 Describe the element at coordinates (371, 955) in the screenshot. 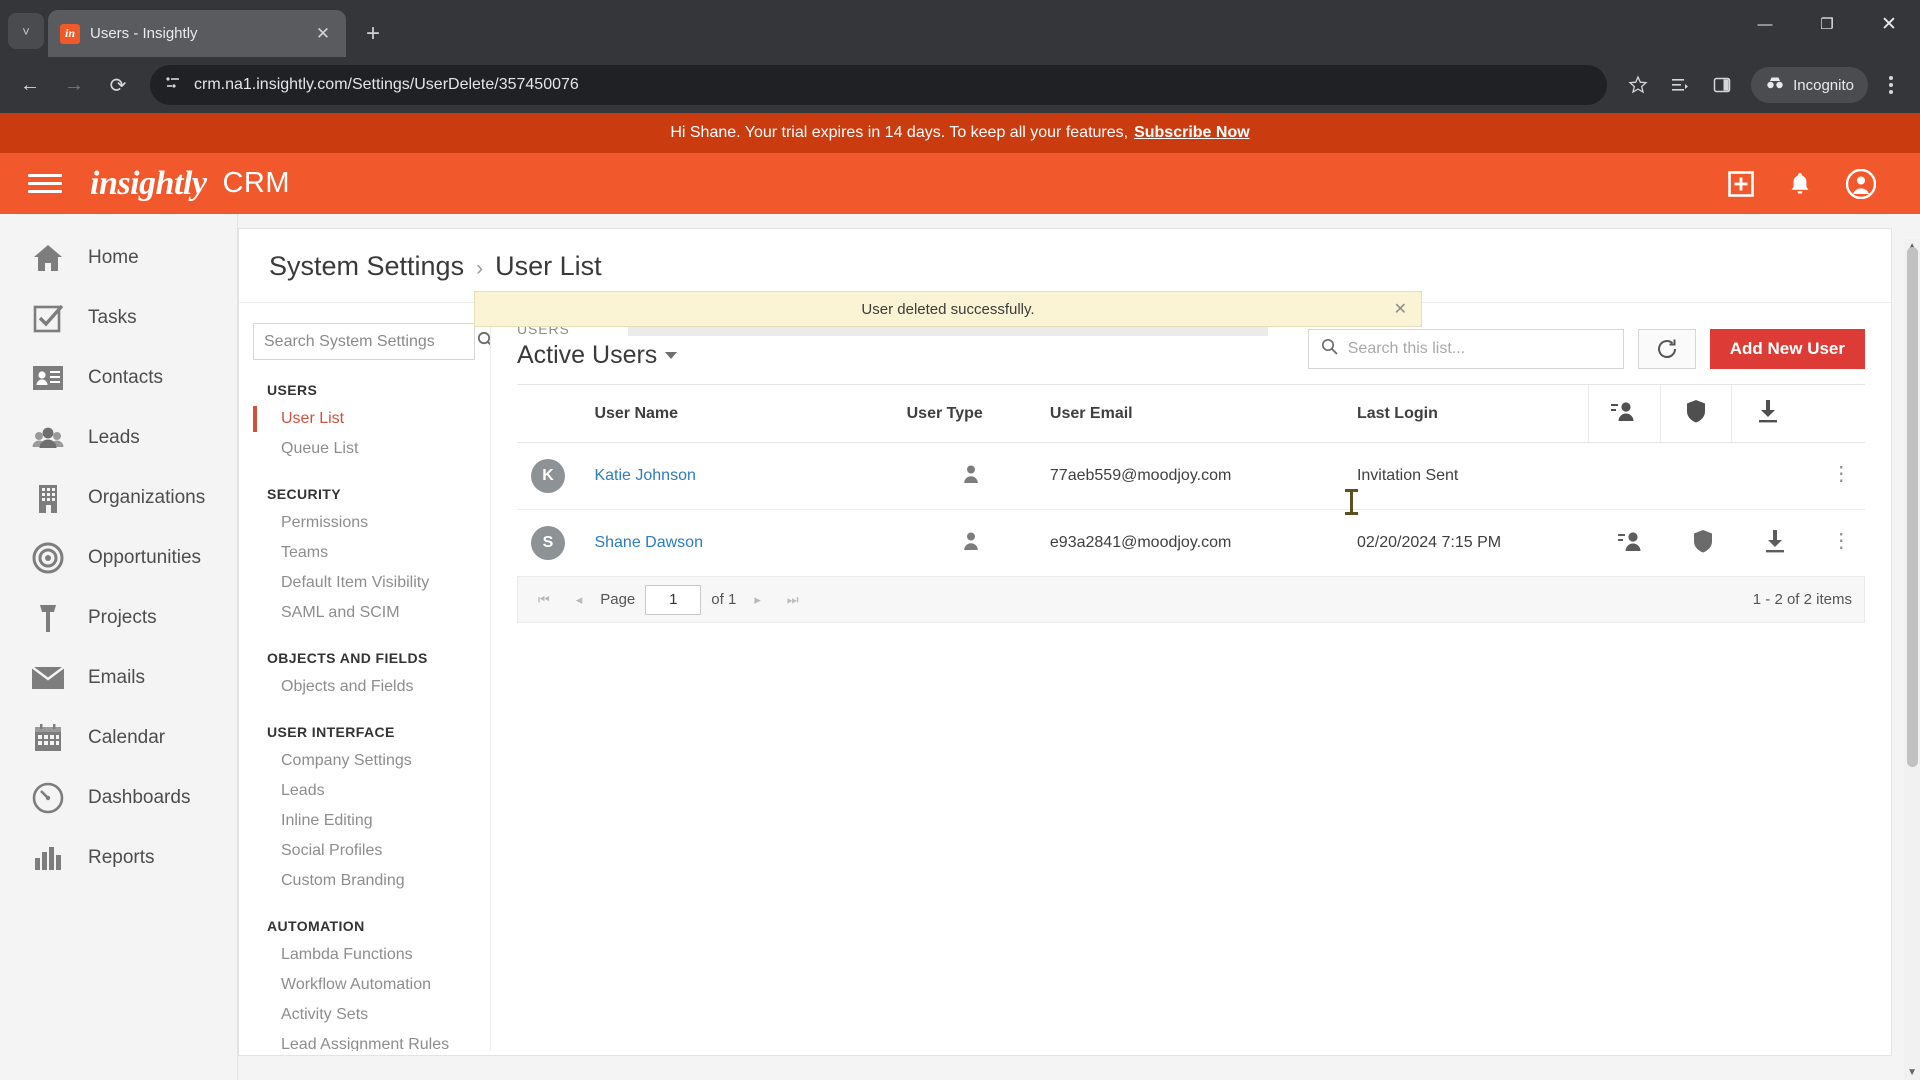

I see `settings-link-lambda-functions: Lambda Functions` at that location.